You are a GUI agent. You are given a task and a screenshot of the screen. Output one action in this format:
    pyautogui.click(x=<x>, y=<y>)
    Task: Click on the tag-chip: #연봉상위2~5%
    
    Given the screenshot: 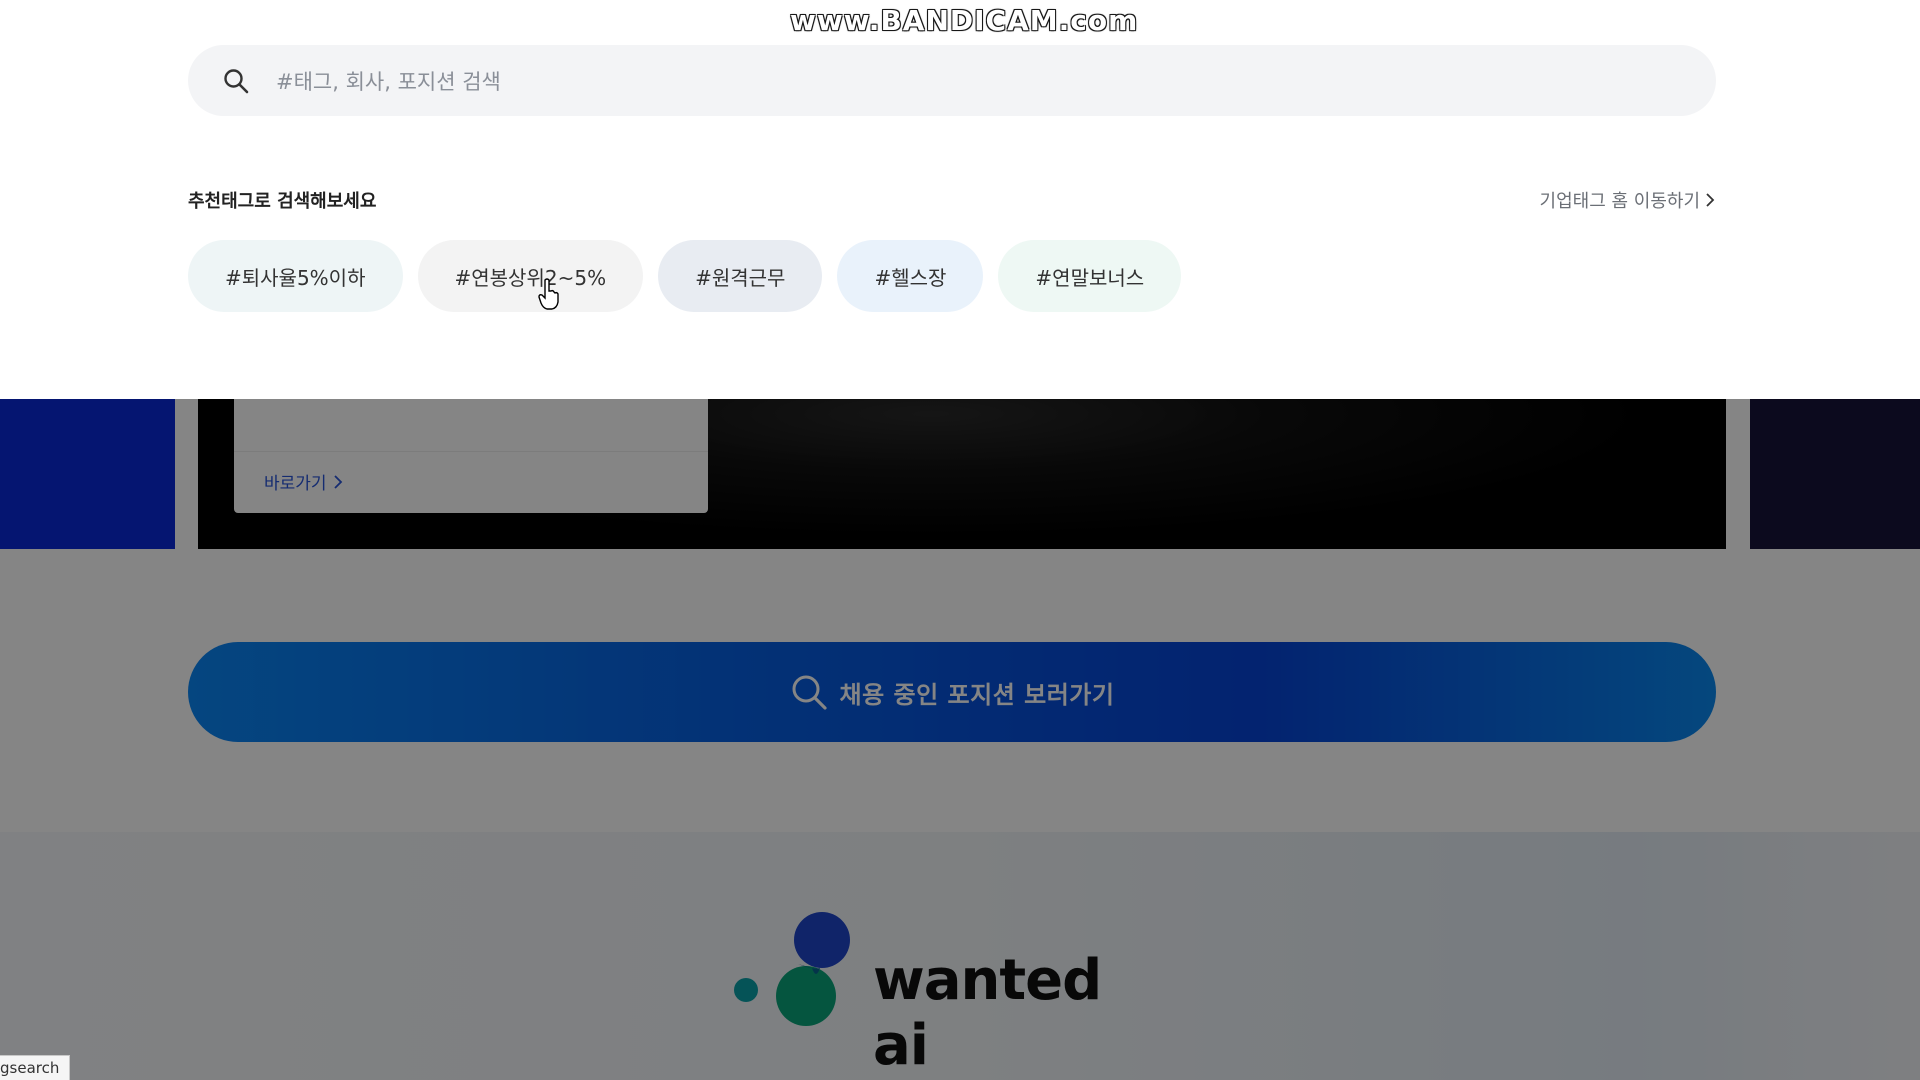 What is the action you would take?
    pyautogui.click(x=530, y=276)
    